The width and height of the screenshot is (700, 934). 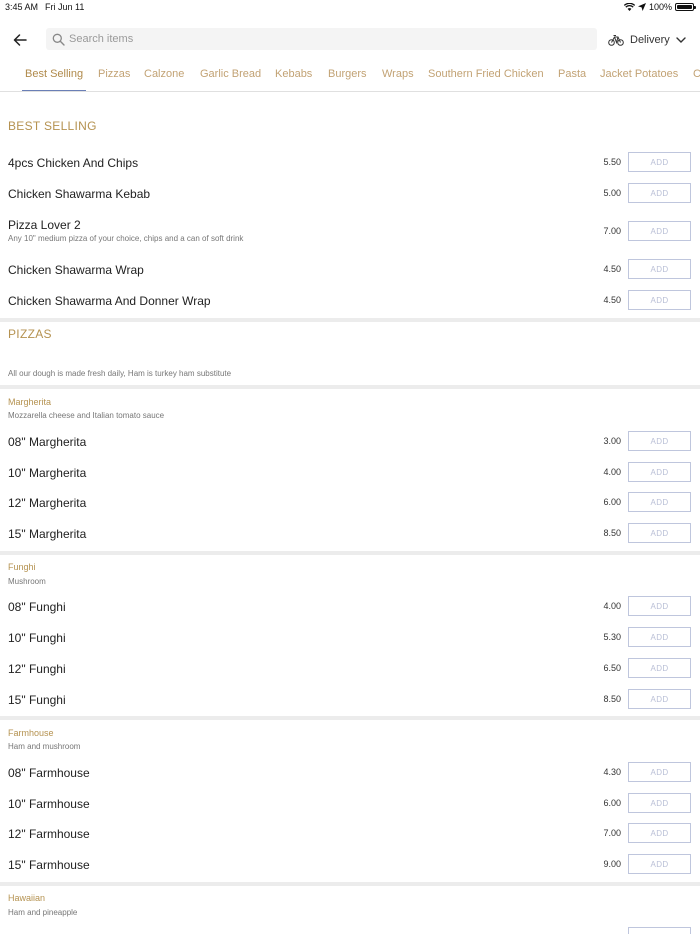 What do you see at coordinates (612, 668) in the screenshot?
I see `item-price: 6.50` at bounding box center [612, 668].